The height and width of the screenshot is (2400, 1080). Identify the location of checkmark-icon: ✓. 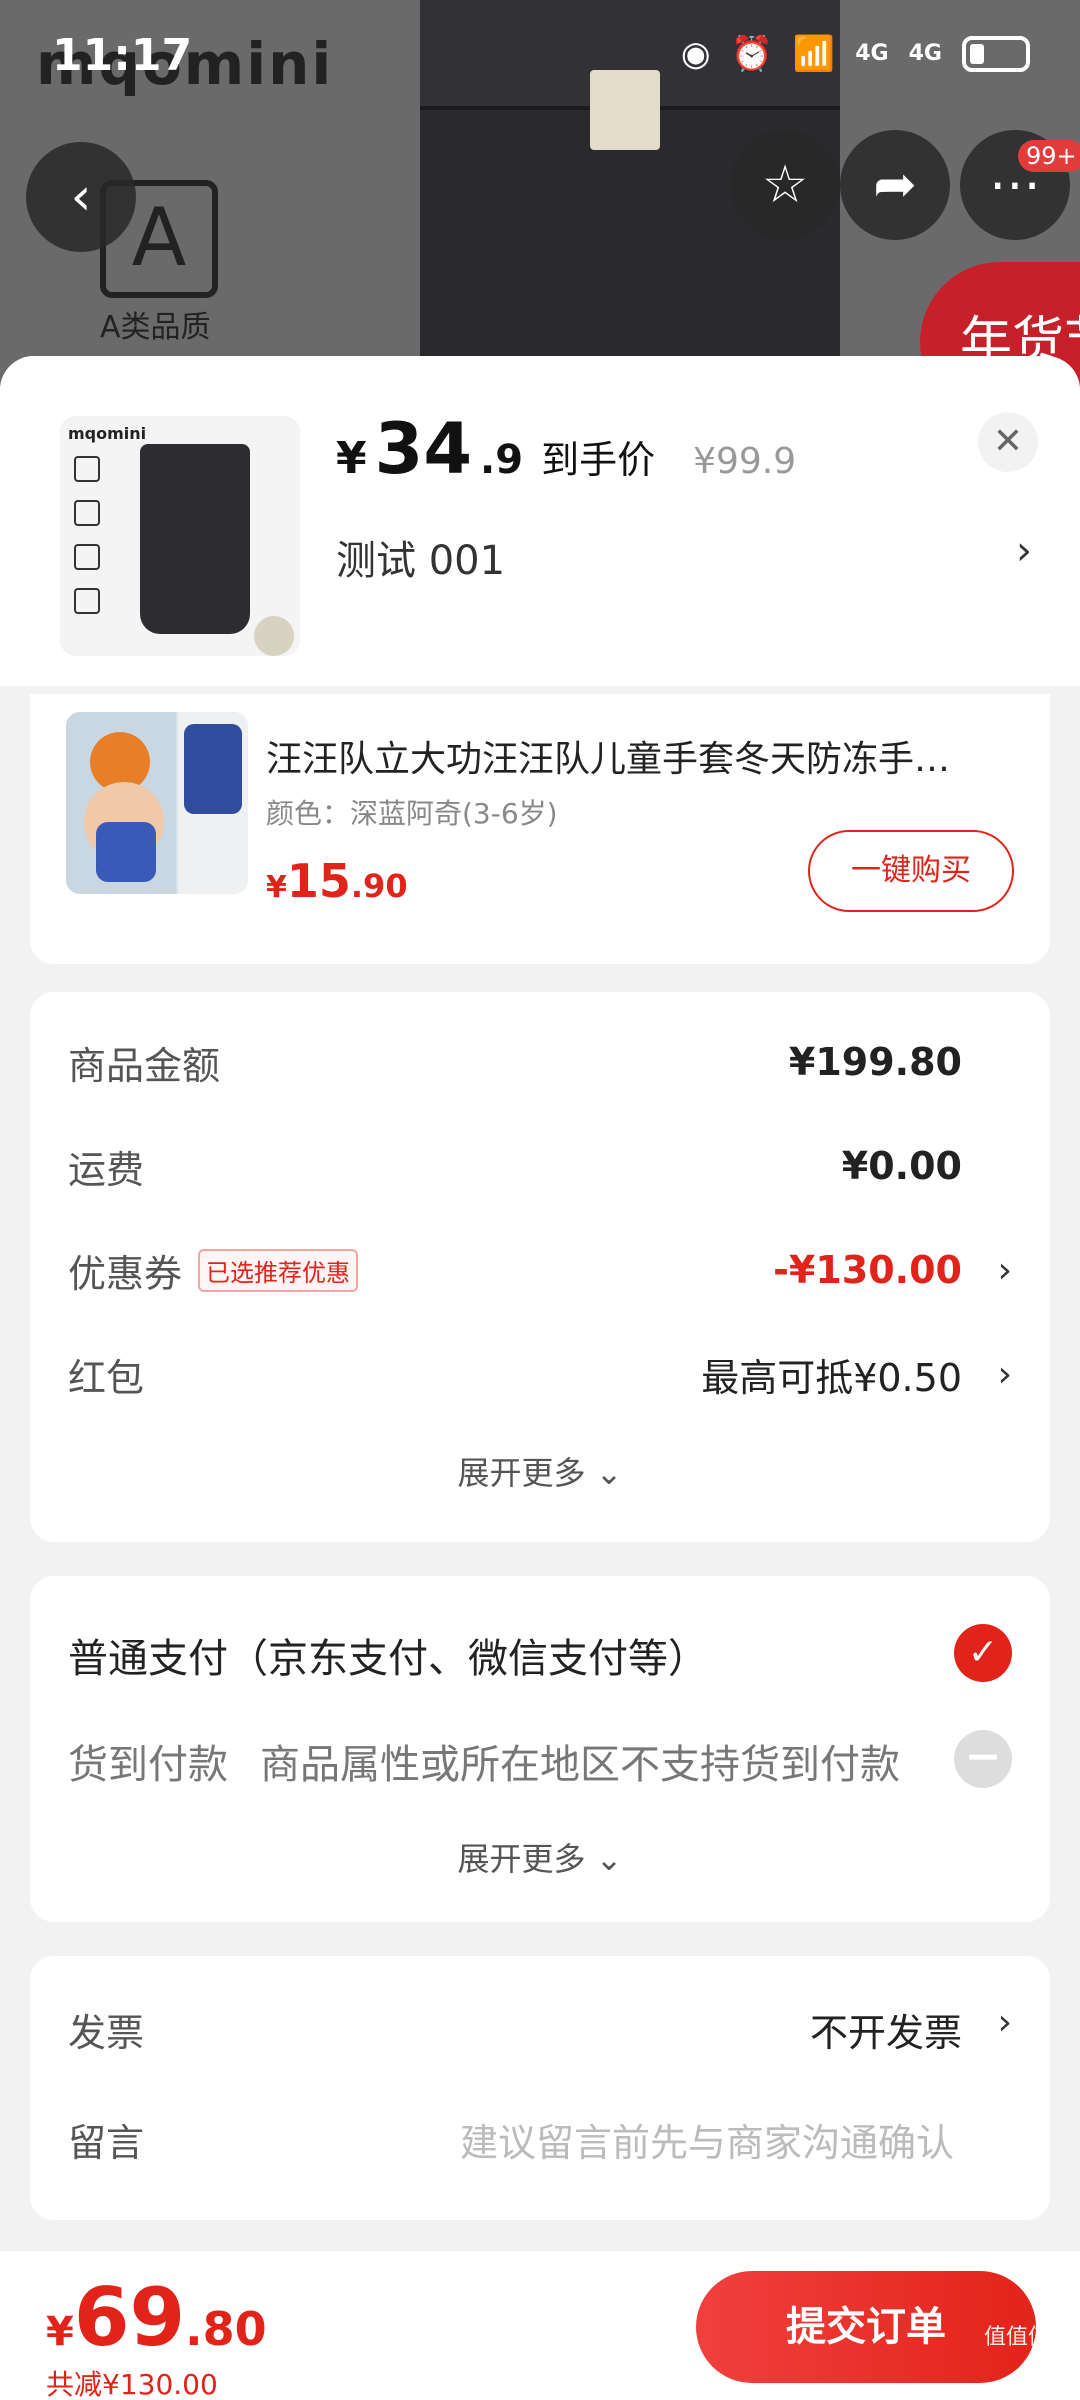
(983, 1653).